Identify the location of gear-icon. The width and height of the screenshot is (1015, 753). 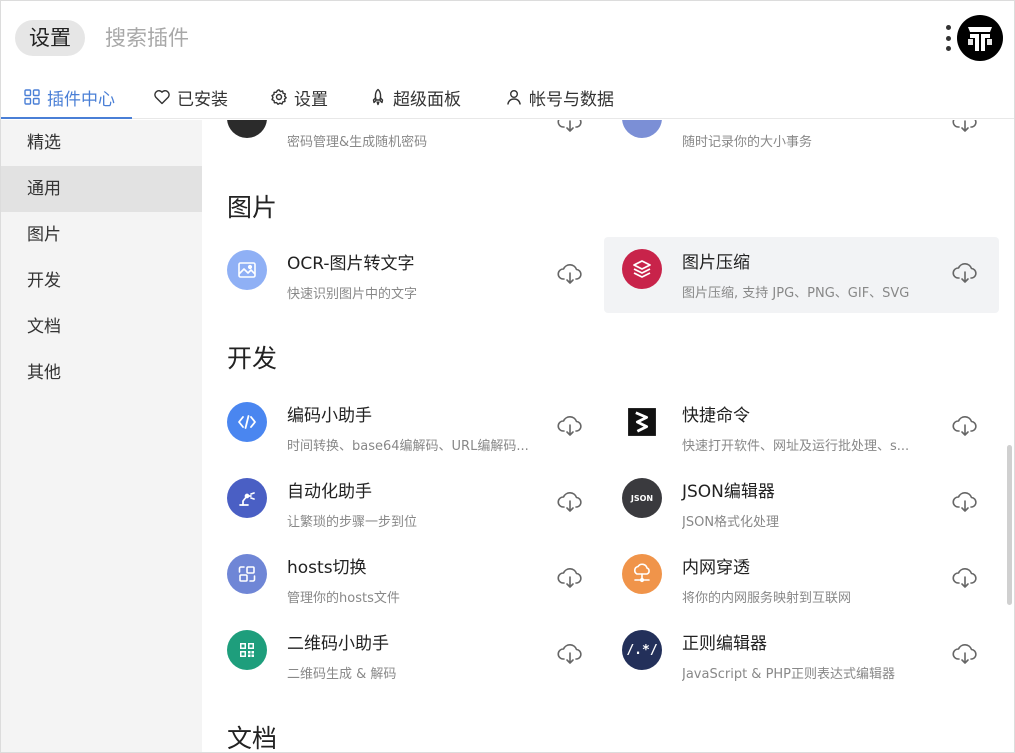
(279, 97).